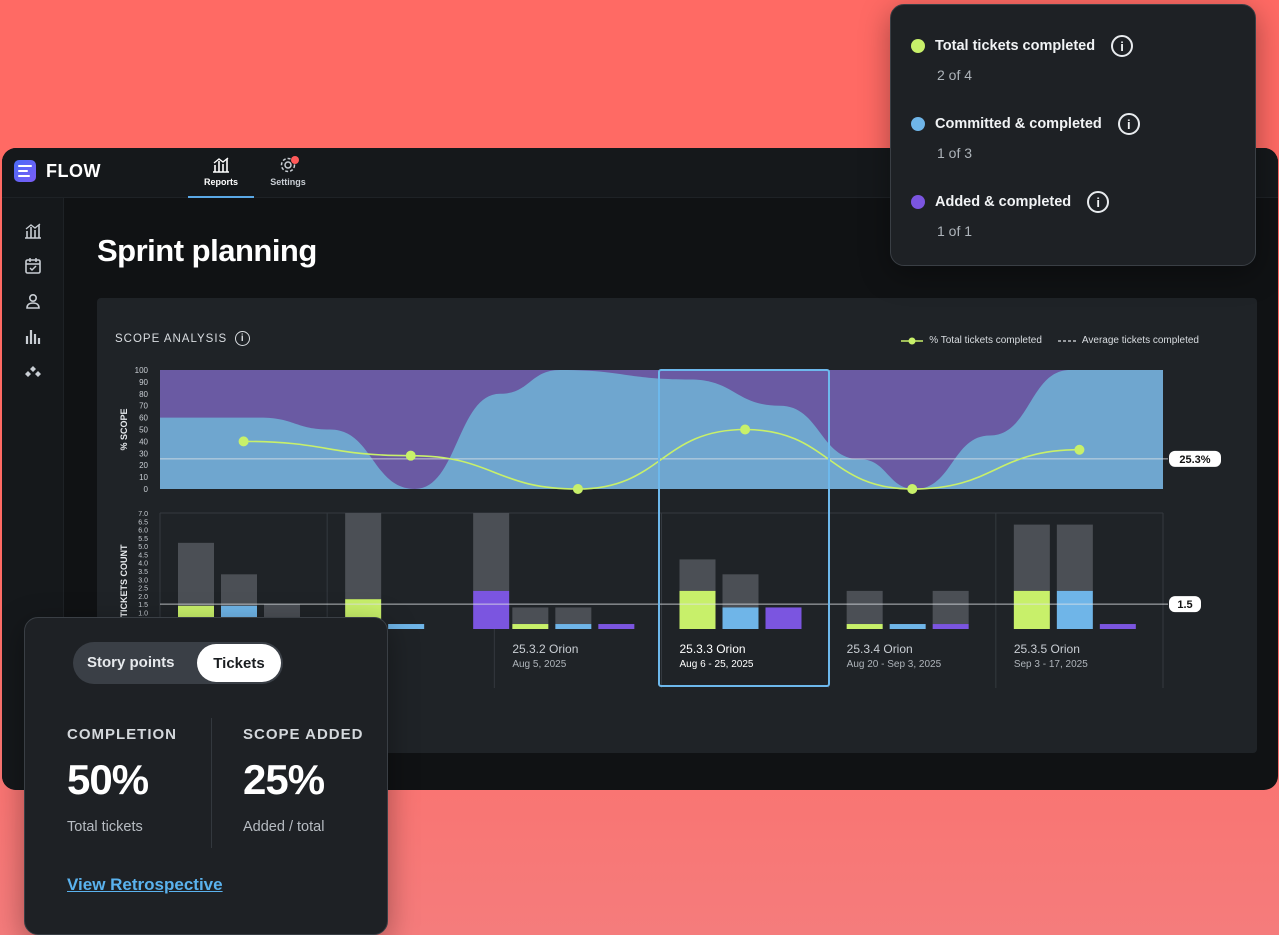 The width and height of the screenshot is (1279, 935). Describe the element at coordinates (1050, 664) in the screenshot. I see `iteration-dates: Sep 3 - 17, 2025` at that location.